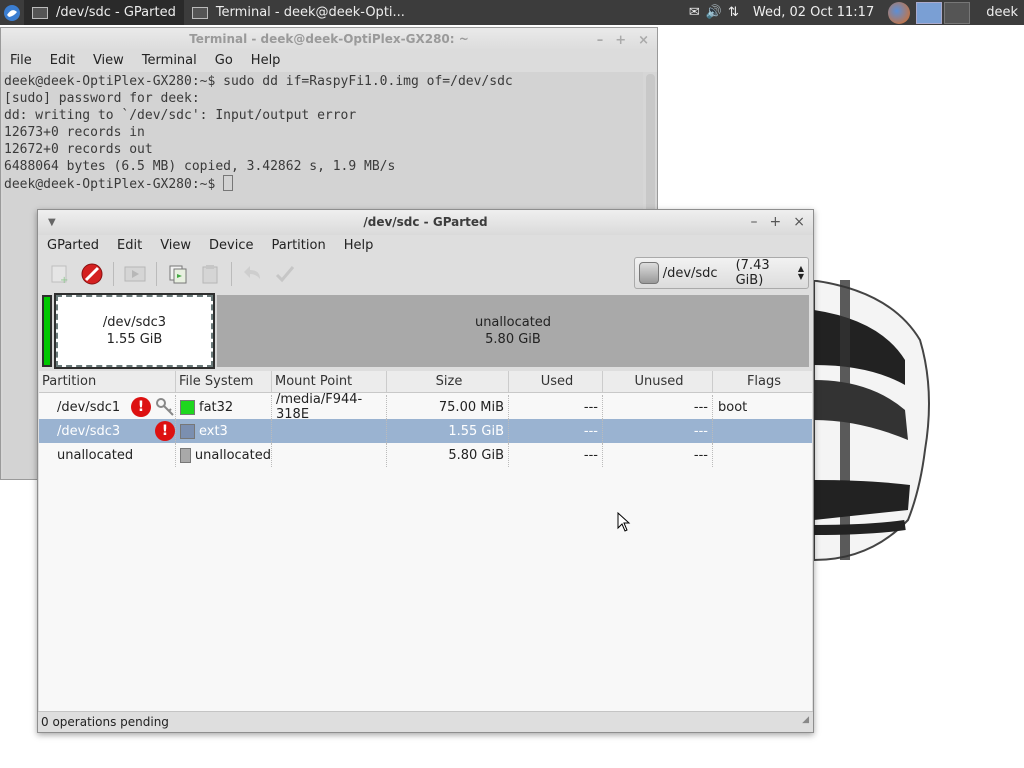 This screenshot has width=1024, height=768. I want to click on taskbar-button-gparted: /dev/sdc - GParted, so click(104, 12).